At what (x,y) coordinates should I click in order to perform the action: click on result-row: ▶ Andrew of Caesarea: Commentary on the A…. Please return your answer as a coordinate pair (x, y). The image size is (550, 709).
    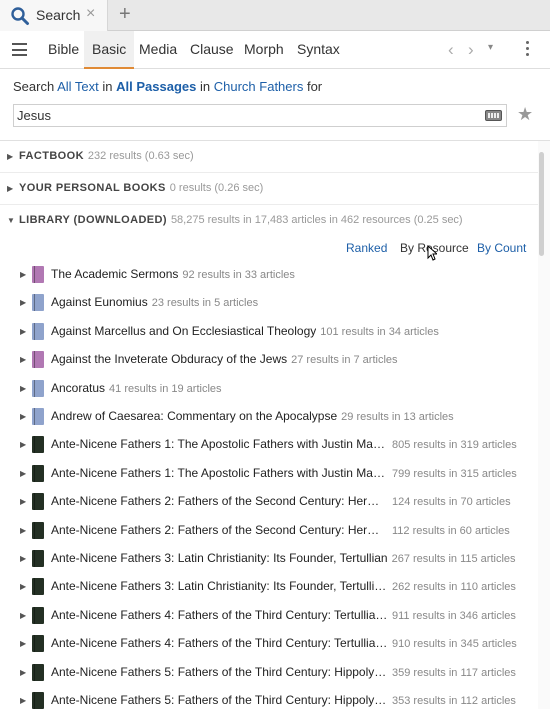
    Looking at the image, I should click on (269, 417).